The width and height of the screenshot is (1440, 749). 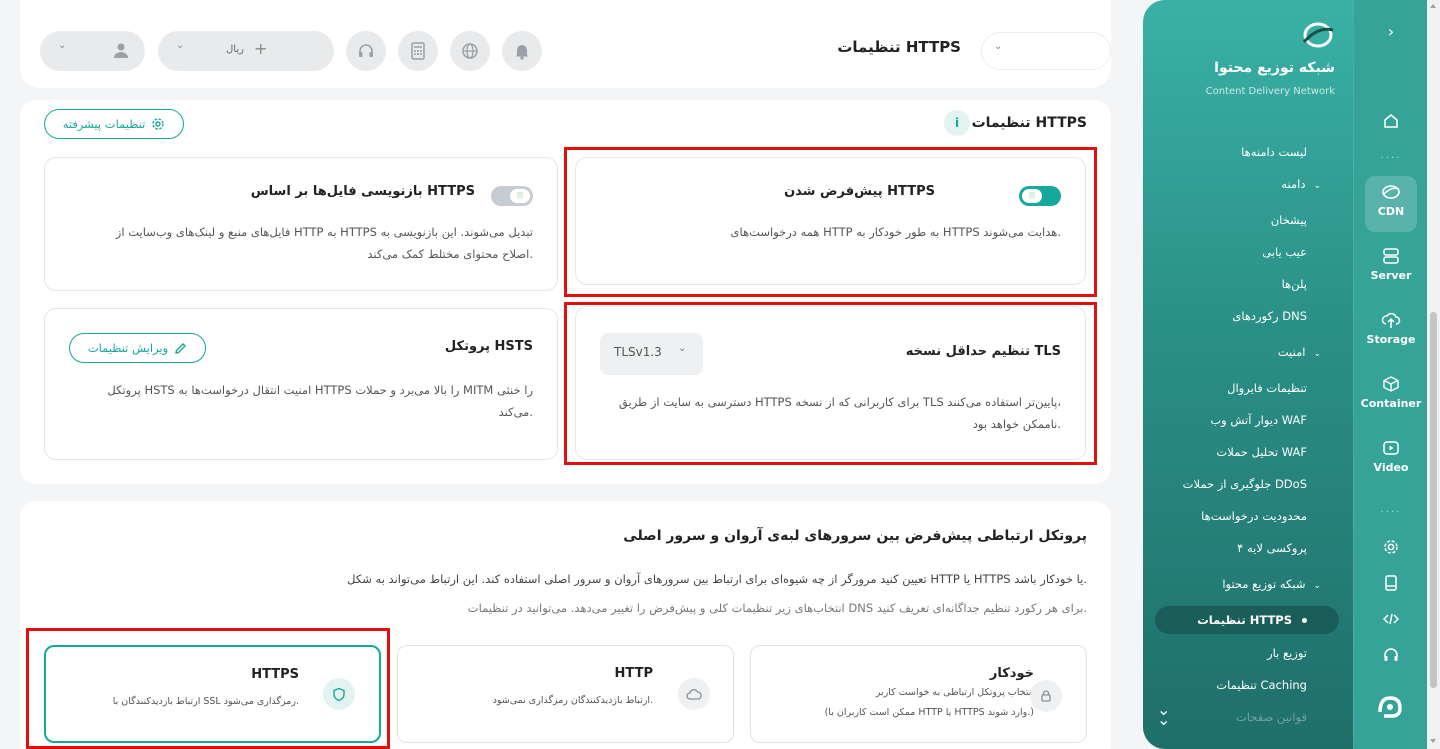 I want to click on calculator-button, so click(x=418, y=51).